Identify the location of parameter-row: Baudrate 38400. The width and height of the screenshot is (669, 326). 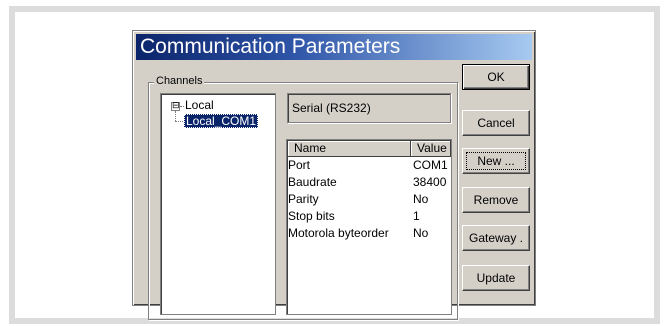
(369, 182).